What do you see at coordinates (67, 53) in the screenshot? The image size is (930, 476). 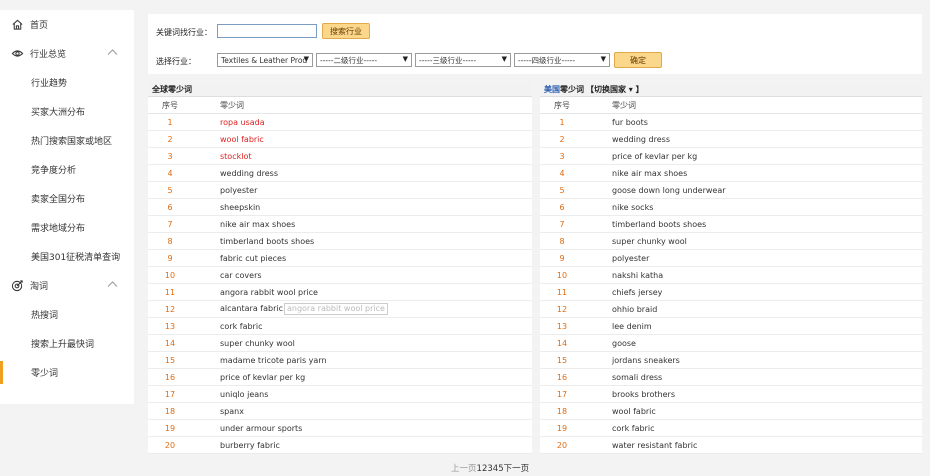 I see `sidebar-group-industry: 行业总览` at bounding box center [67, 53].